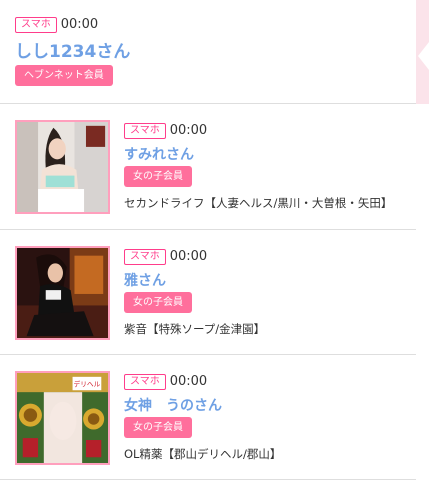 The image size is (429, 480). What do you see at coordinates (62, 418) in the screenshot?
I see `profile-thumbnail: デリヘル` at bounding box center [62, 418].